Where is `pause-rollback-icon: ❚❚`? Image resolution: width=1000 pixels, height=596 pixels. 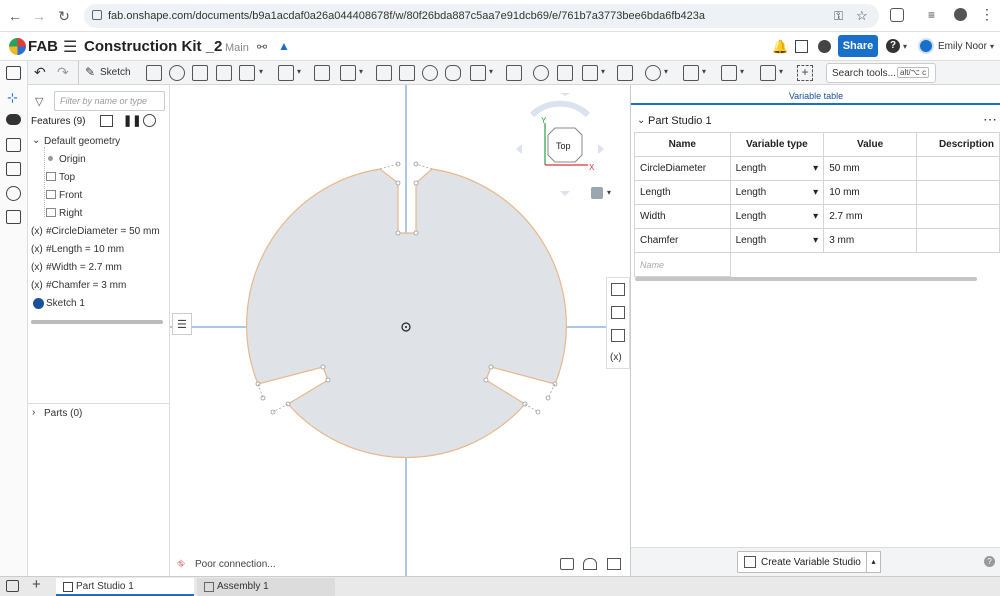
pause-rollback-icon: ❚❚ is located at coordinates (132, 120).